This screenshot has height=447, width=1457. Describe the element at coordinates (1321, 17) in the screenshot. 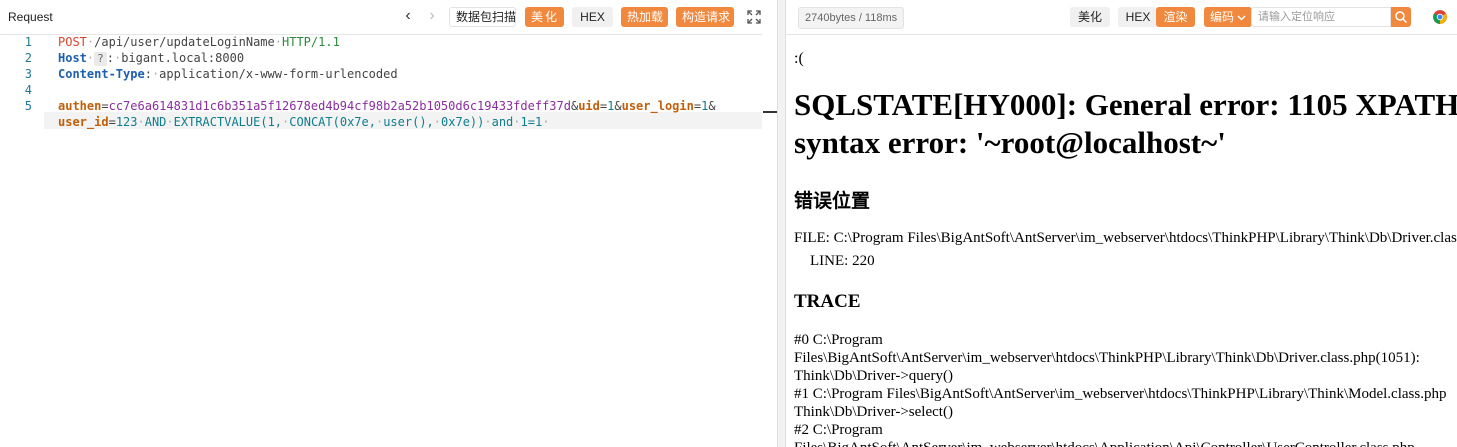

I see `locate-response-input: 请输入定位响应` at that location.